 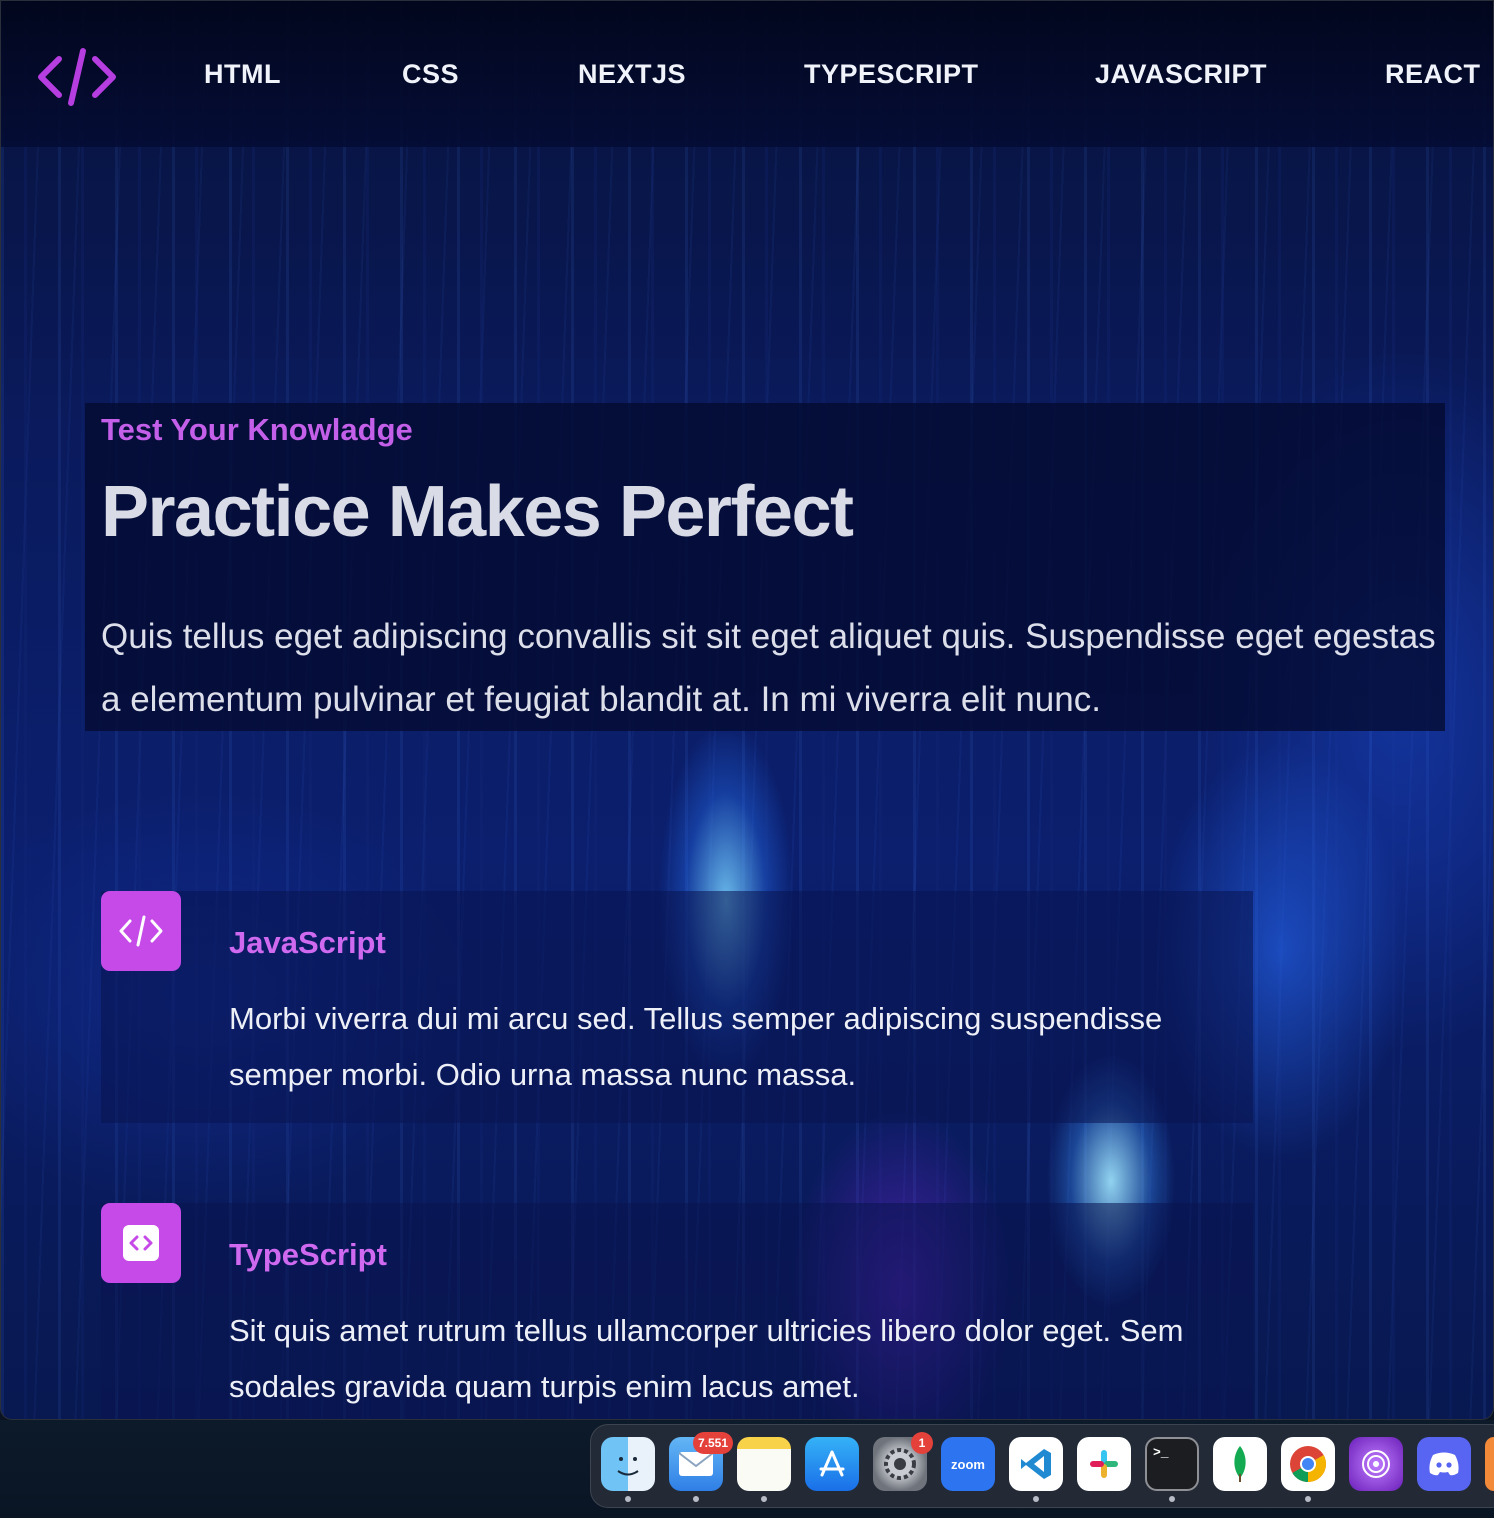 What do you see at coordinates (891, 74) in the screenshot?
I see `nav-item-typescript: TYPESCRIPT` at bounding box center [891, 74].